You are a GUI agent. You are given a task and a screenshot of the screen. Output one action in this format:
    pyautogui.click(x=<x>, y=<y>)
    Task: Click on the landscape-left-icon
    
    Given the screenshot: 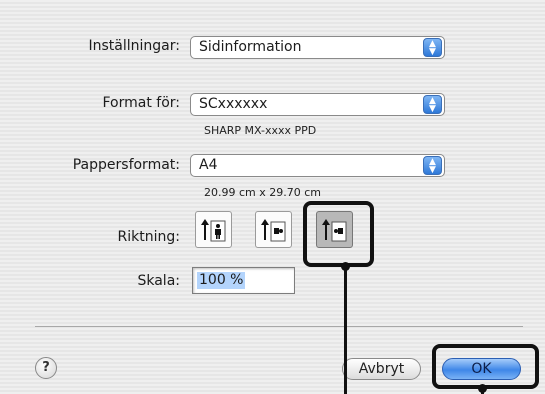 What is the action you would take?
    pyautogui.click(x=273, y=230)
    